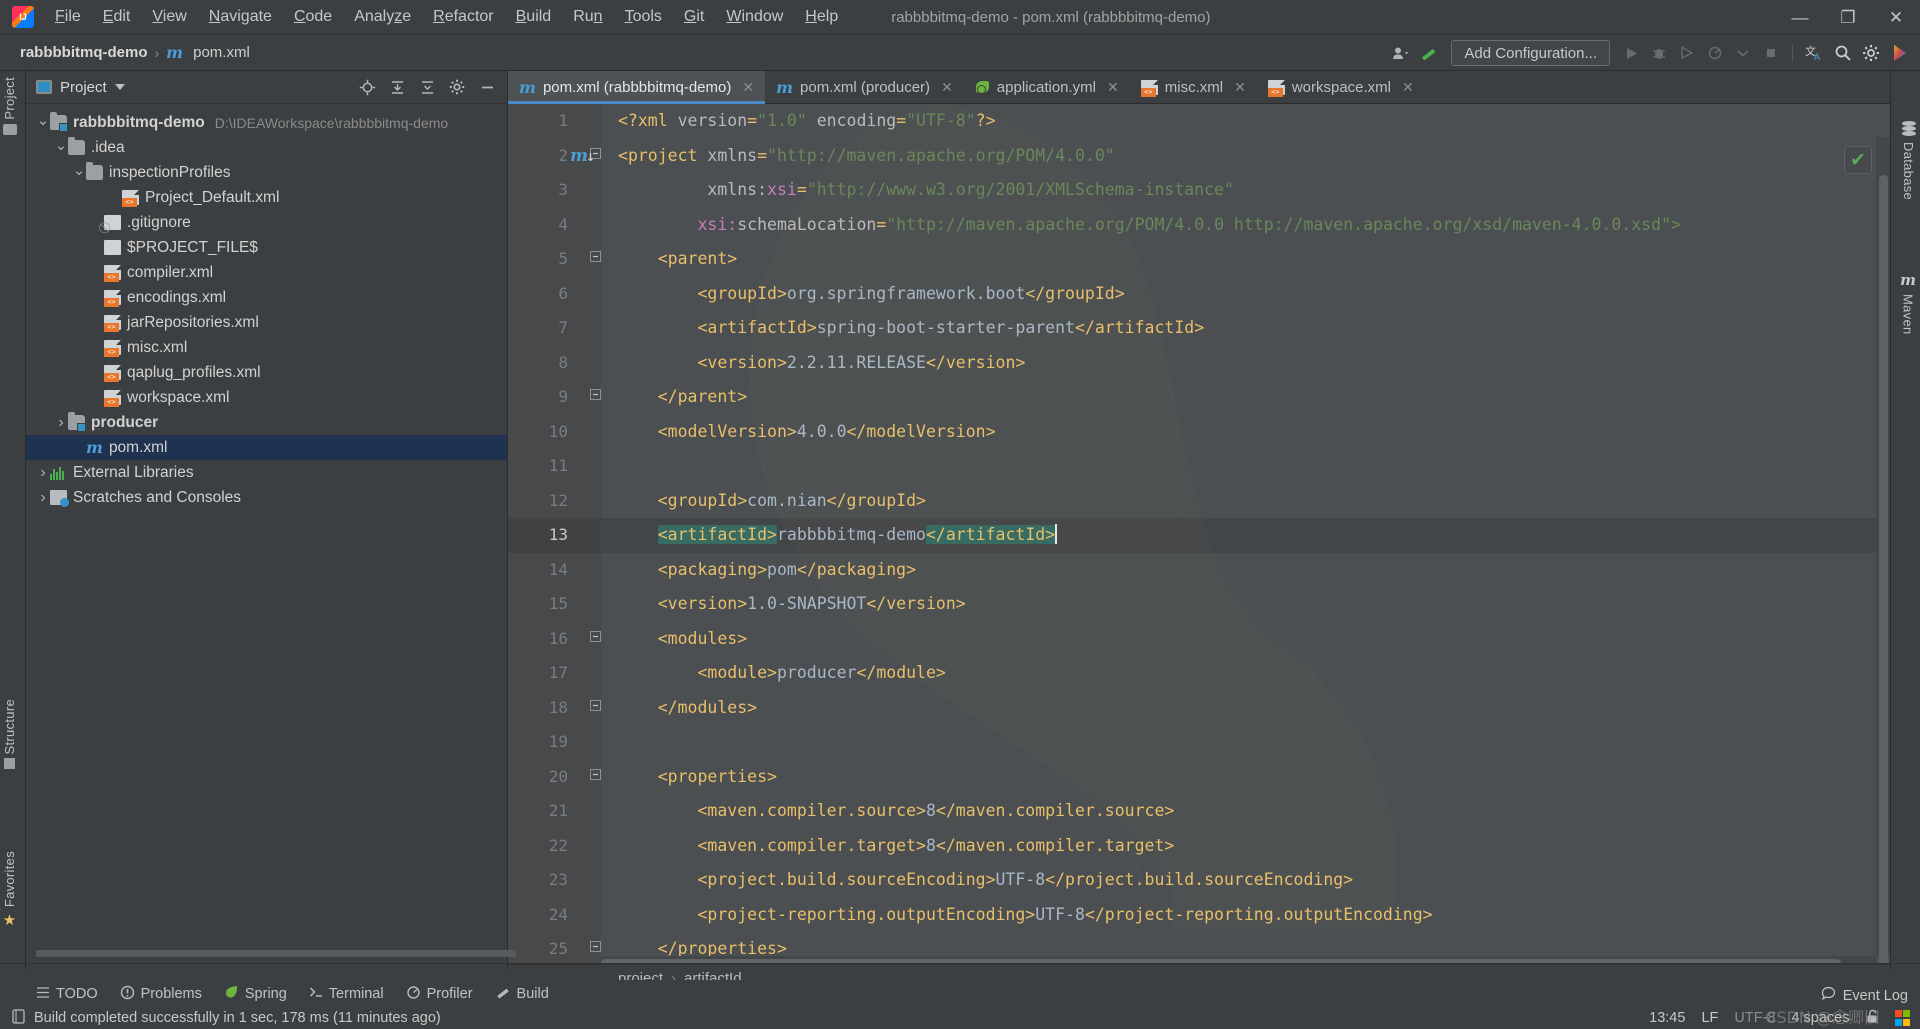  What do you see at coordinates (1848, 17) in the screenshot?
I see `maximize-button: ❐` at bounding box center [1848, 17].